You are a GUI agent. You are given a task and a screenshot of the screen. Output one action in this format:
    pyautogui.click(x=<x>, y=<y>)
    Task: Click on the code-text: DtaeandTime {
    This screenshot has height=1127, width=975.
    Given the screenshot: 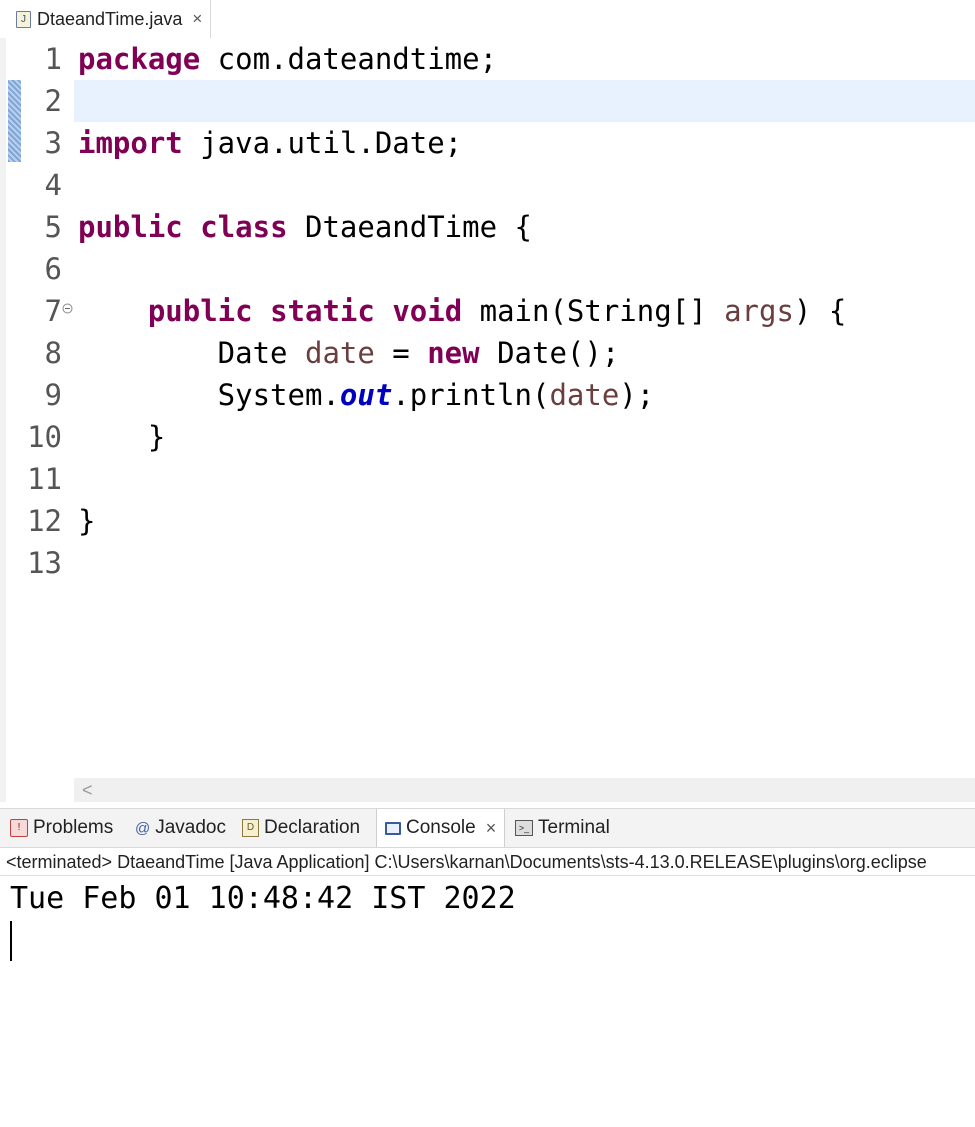 What is the action you would take?
    pyautogui.click(x=409, y=227)
    